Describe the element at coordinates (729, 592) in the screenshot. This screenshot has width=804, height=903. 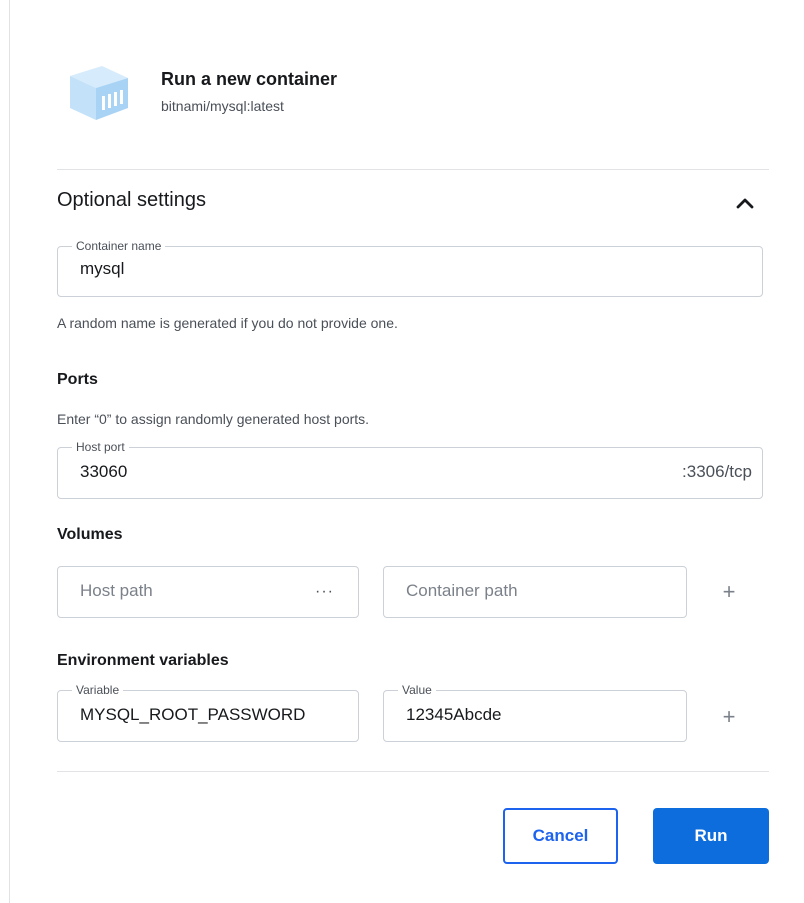
I see `add-volume-plus-icon: +` at that location.